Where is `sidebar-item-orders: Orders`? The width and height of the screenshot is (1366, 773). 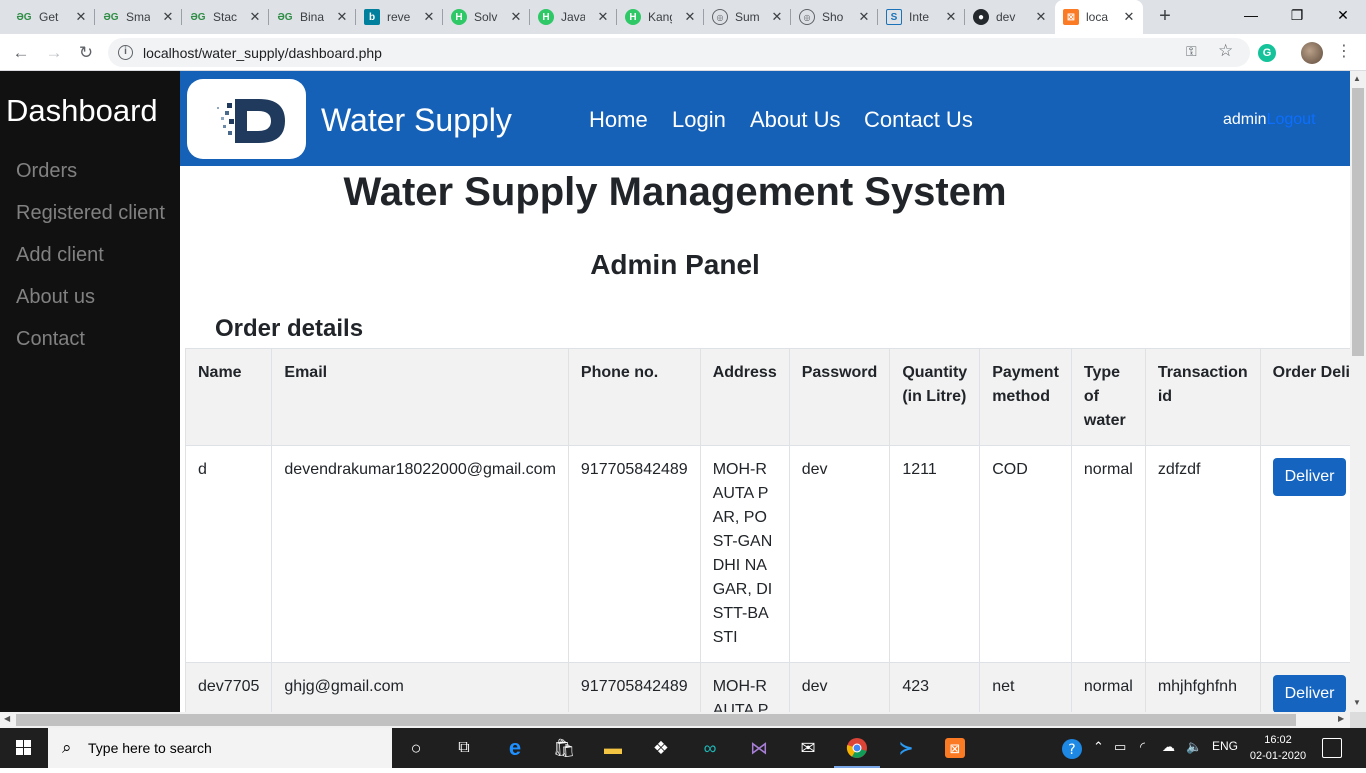 sidebar-item-orders: Orders is located at coordinates (46, 171).